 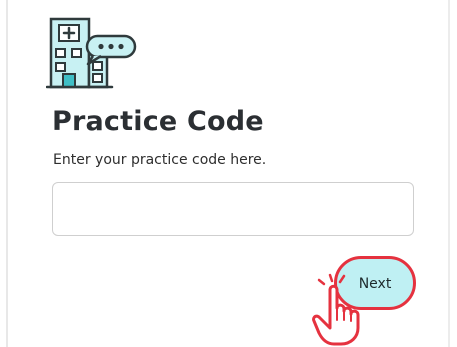 I want to click on next-button-label: Next, so click(x=375, y=284).